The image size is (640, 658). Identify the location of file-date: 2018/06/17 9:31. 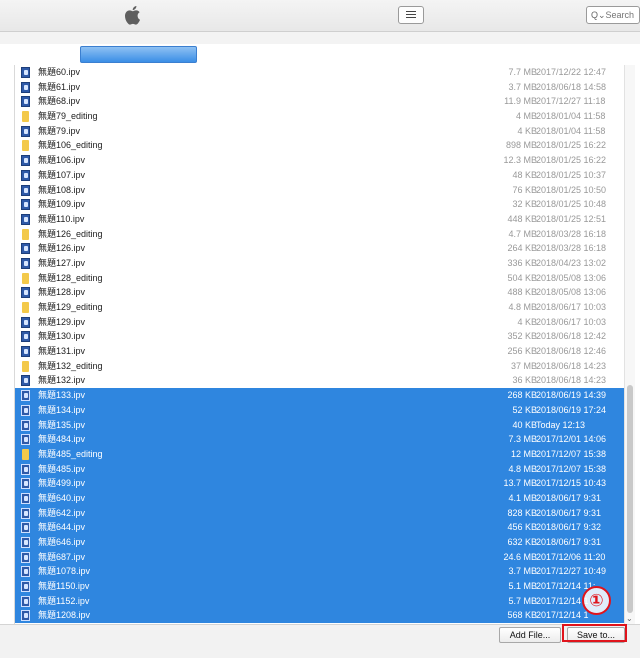
(569, 497).